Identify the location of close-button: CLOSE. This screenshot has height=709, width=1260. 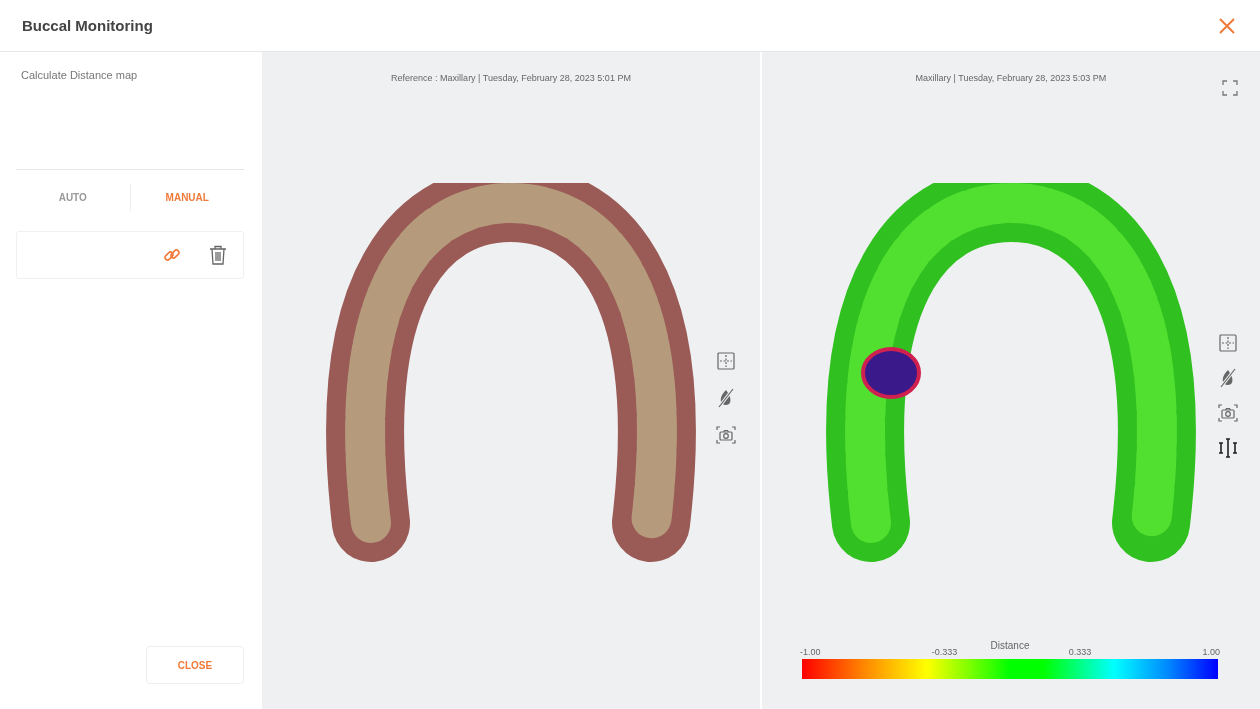
(195, 665).